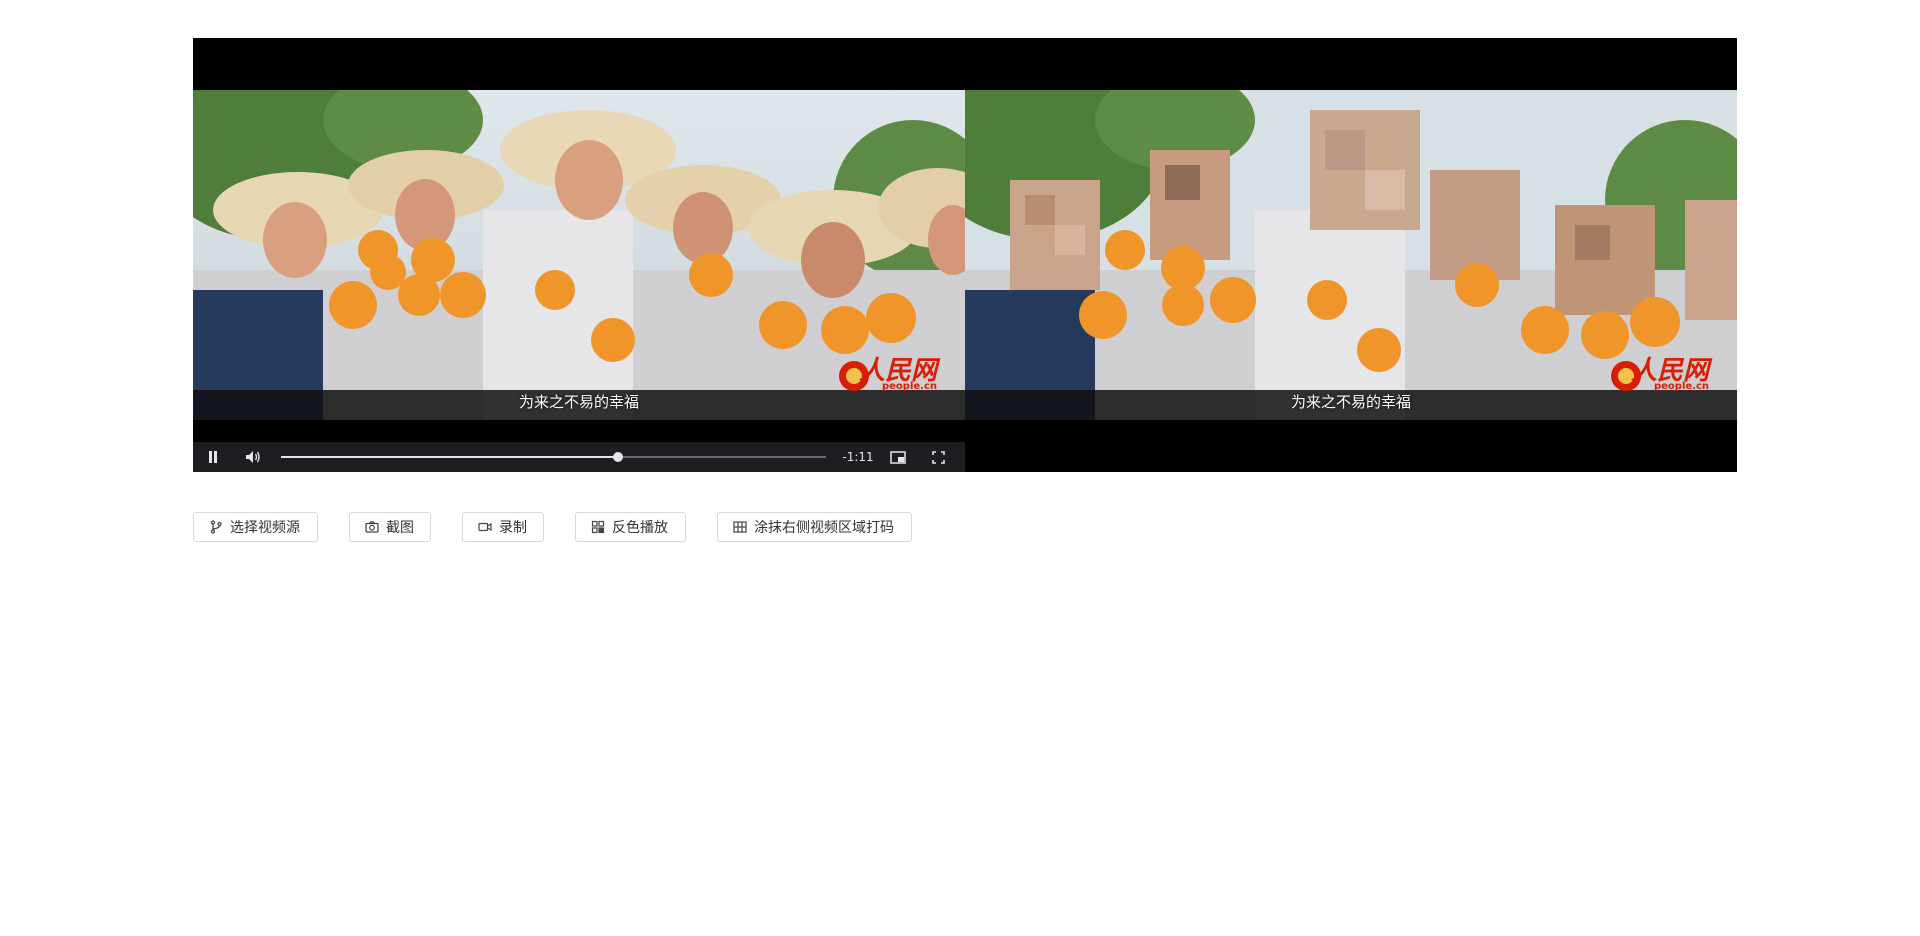  What do you see at coordinates (1350, 402) in the screenshot?
I see `subtitle-right: 为来之不易的幸福` at bounding box center [1350, 402].